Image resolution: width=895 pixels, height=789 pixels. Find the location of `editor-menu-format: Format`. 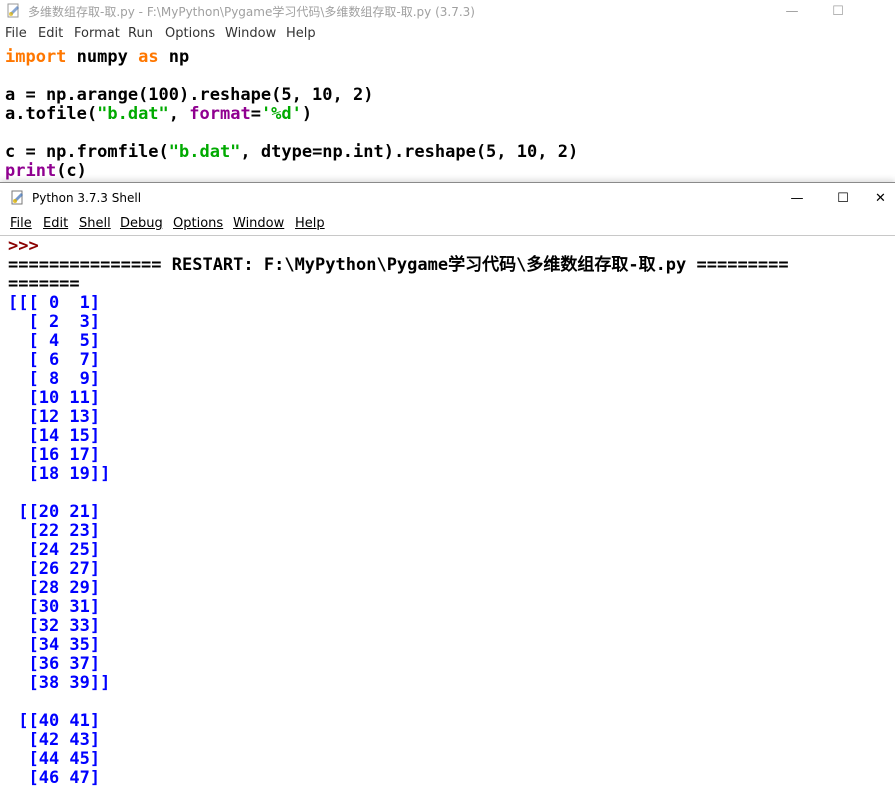

editor-menu-format: Format is located at coordinates (97, 33).